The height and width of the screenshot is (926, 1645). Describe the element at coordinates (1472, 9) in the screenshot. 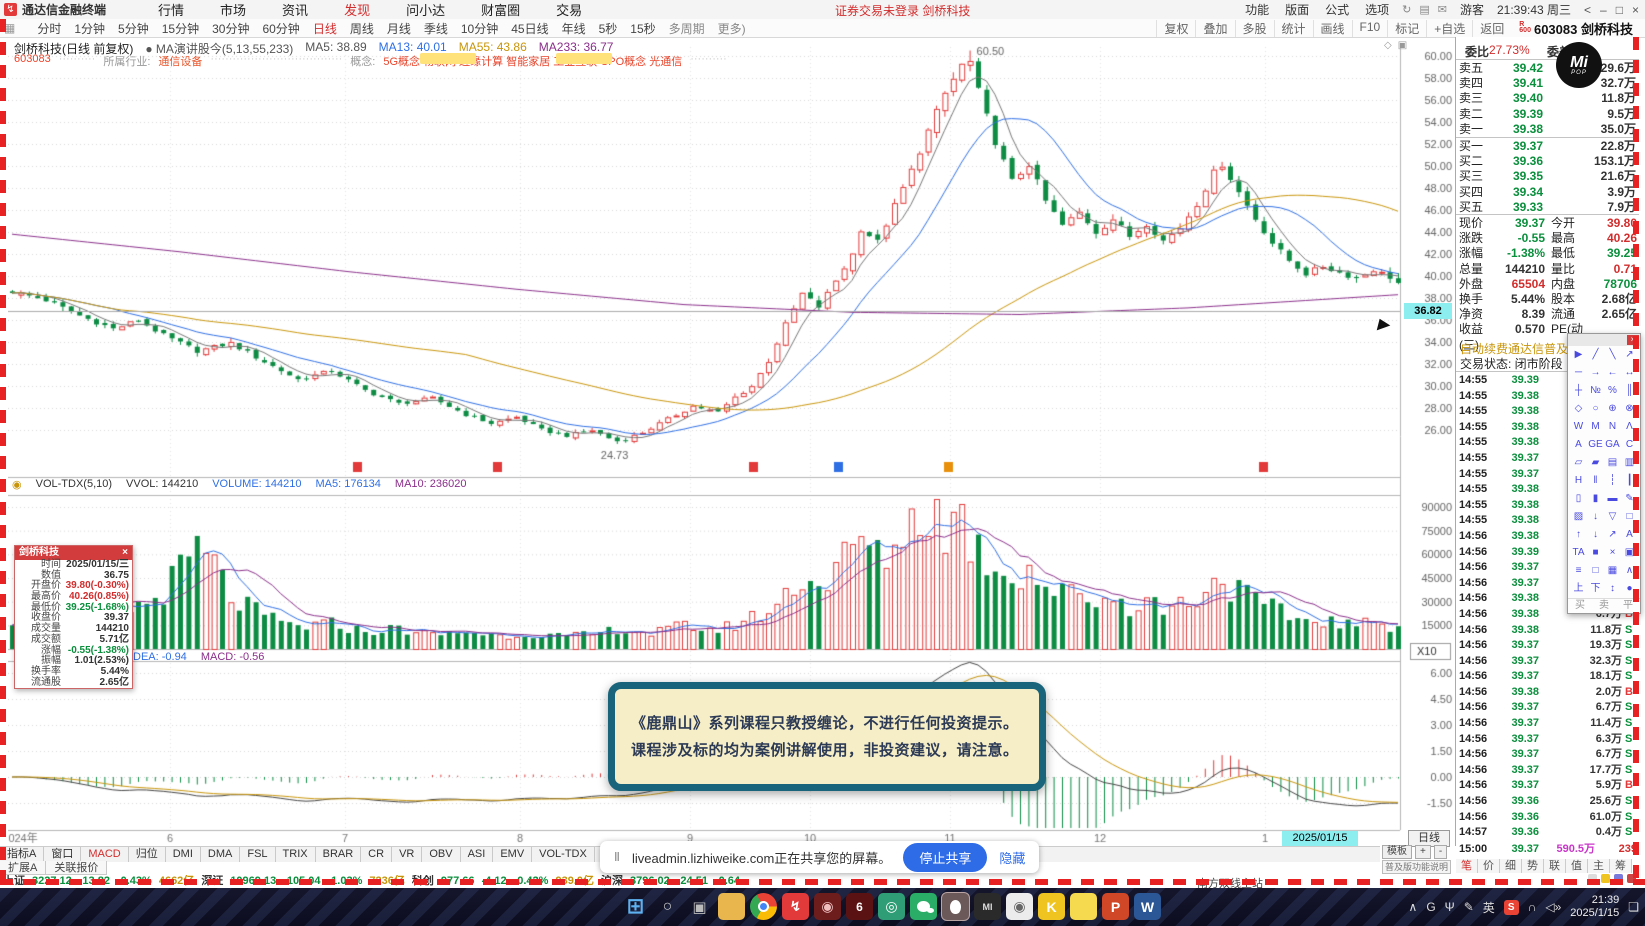

I see `user-guest-label: 游客` at that location.